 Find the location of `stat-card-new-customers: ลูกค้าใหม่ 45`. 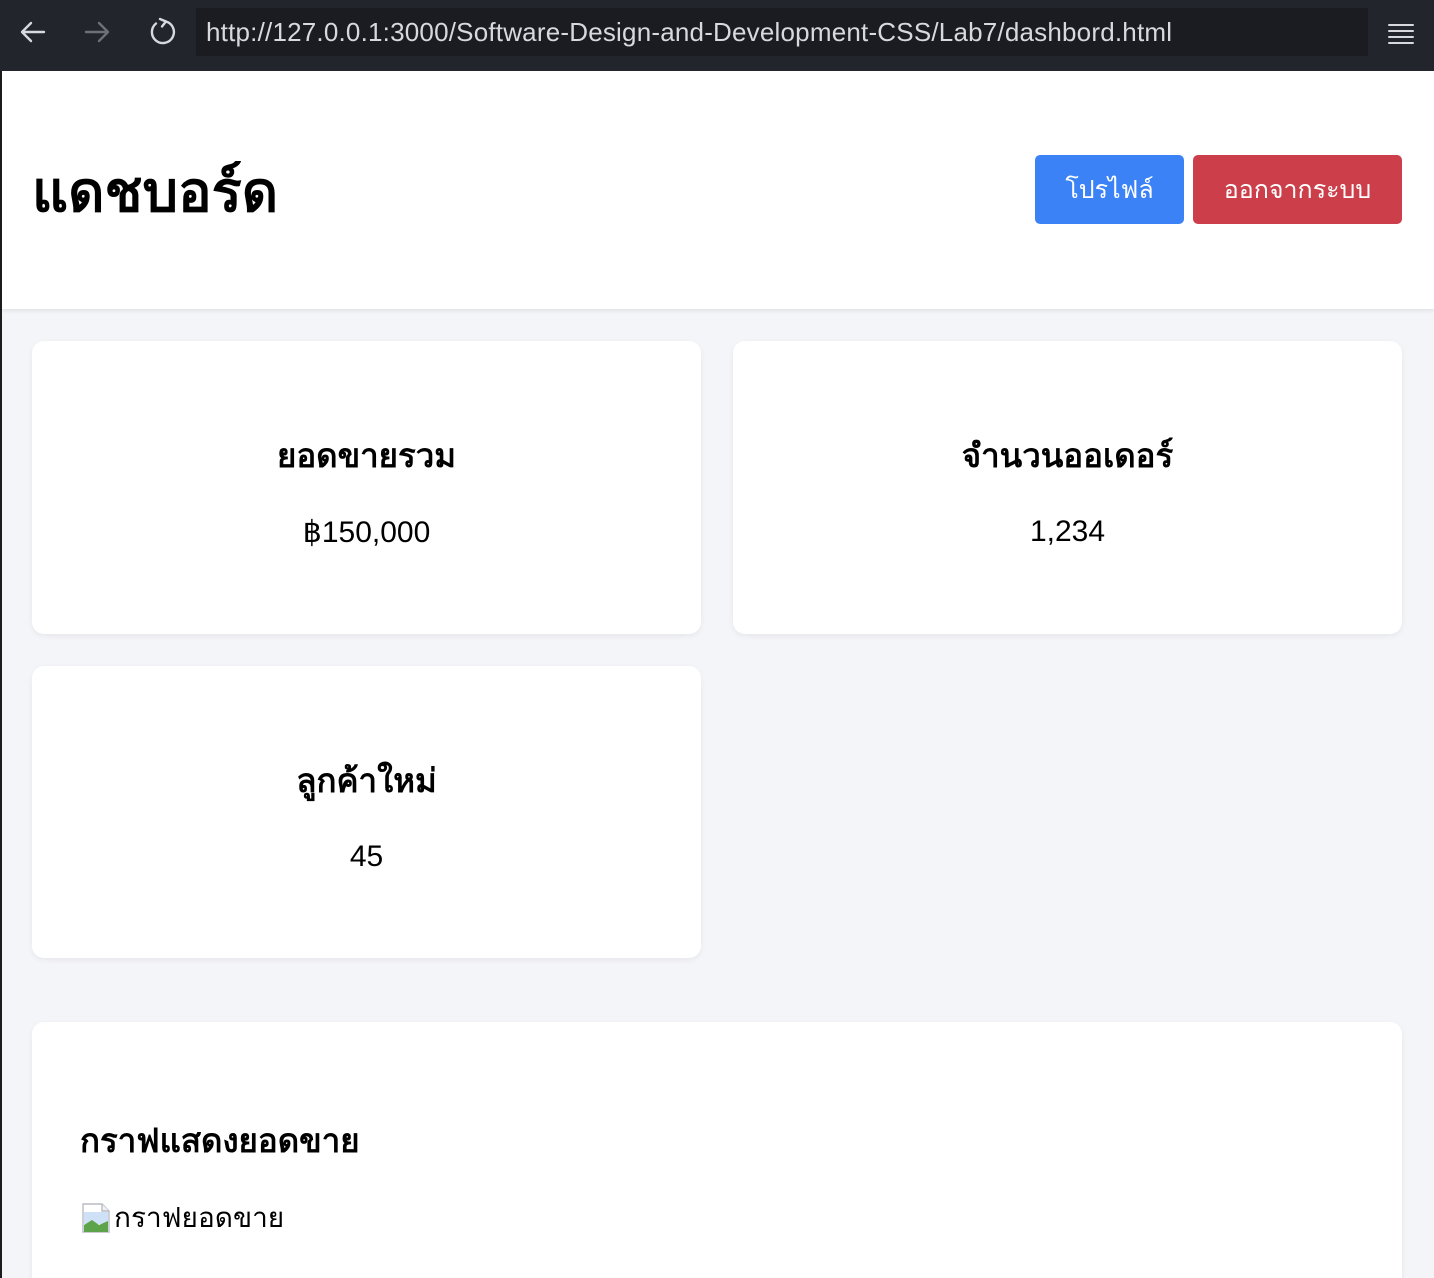

stat-card-new-customers: ลูกค้าใหม่ 45 is located at coordinates (366, 812).